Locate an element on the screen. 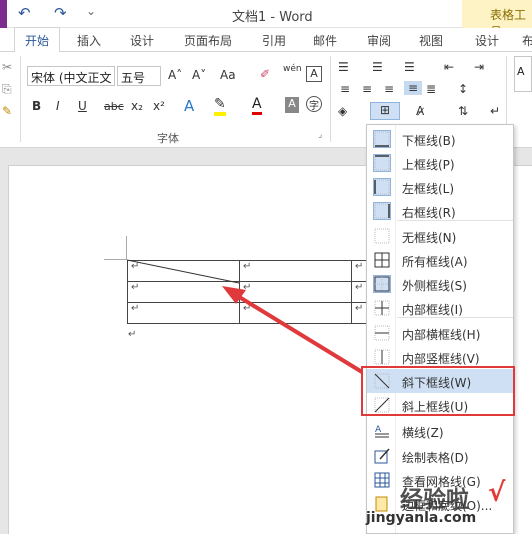 Image resolution: width=532 pixels, height=534 pixels. menu-item-label: 内部横框线(H) is located at coordinates (441, 335).